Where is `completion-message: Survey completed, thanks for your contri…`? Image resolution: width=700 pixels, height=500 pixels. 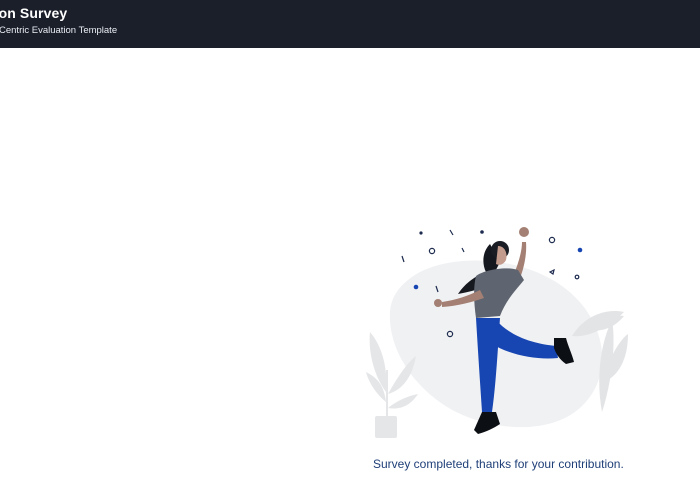
completion-message: Survey completed, thanks for your contri… is located at coordinates (498, 464).